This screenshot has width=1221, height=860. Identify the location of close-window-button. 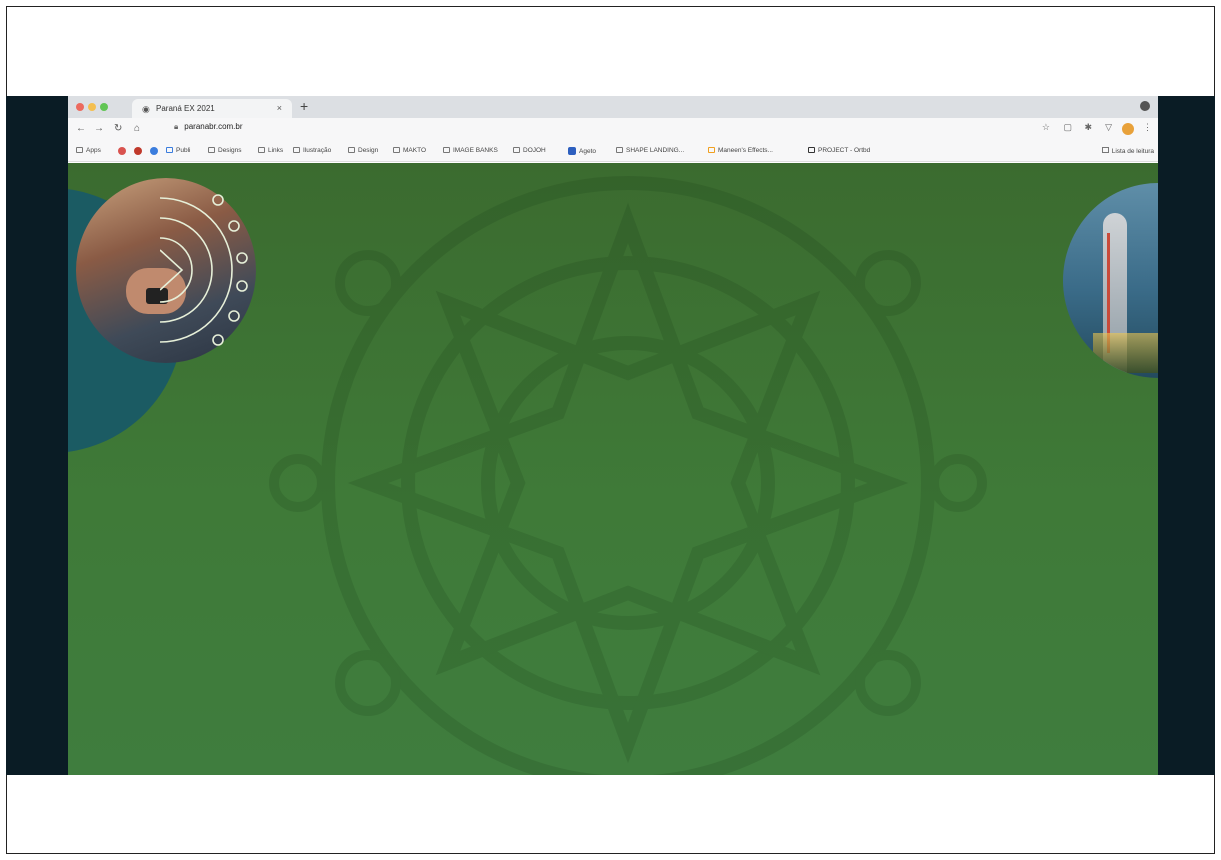
(80, 107).